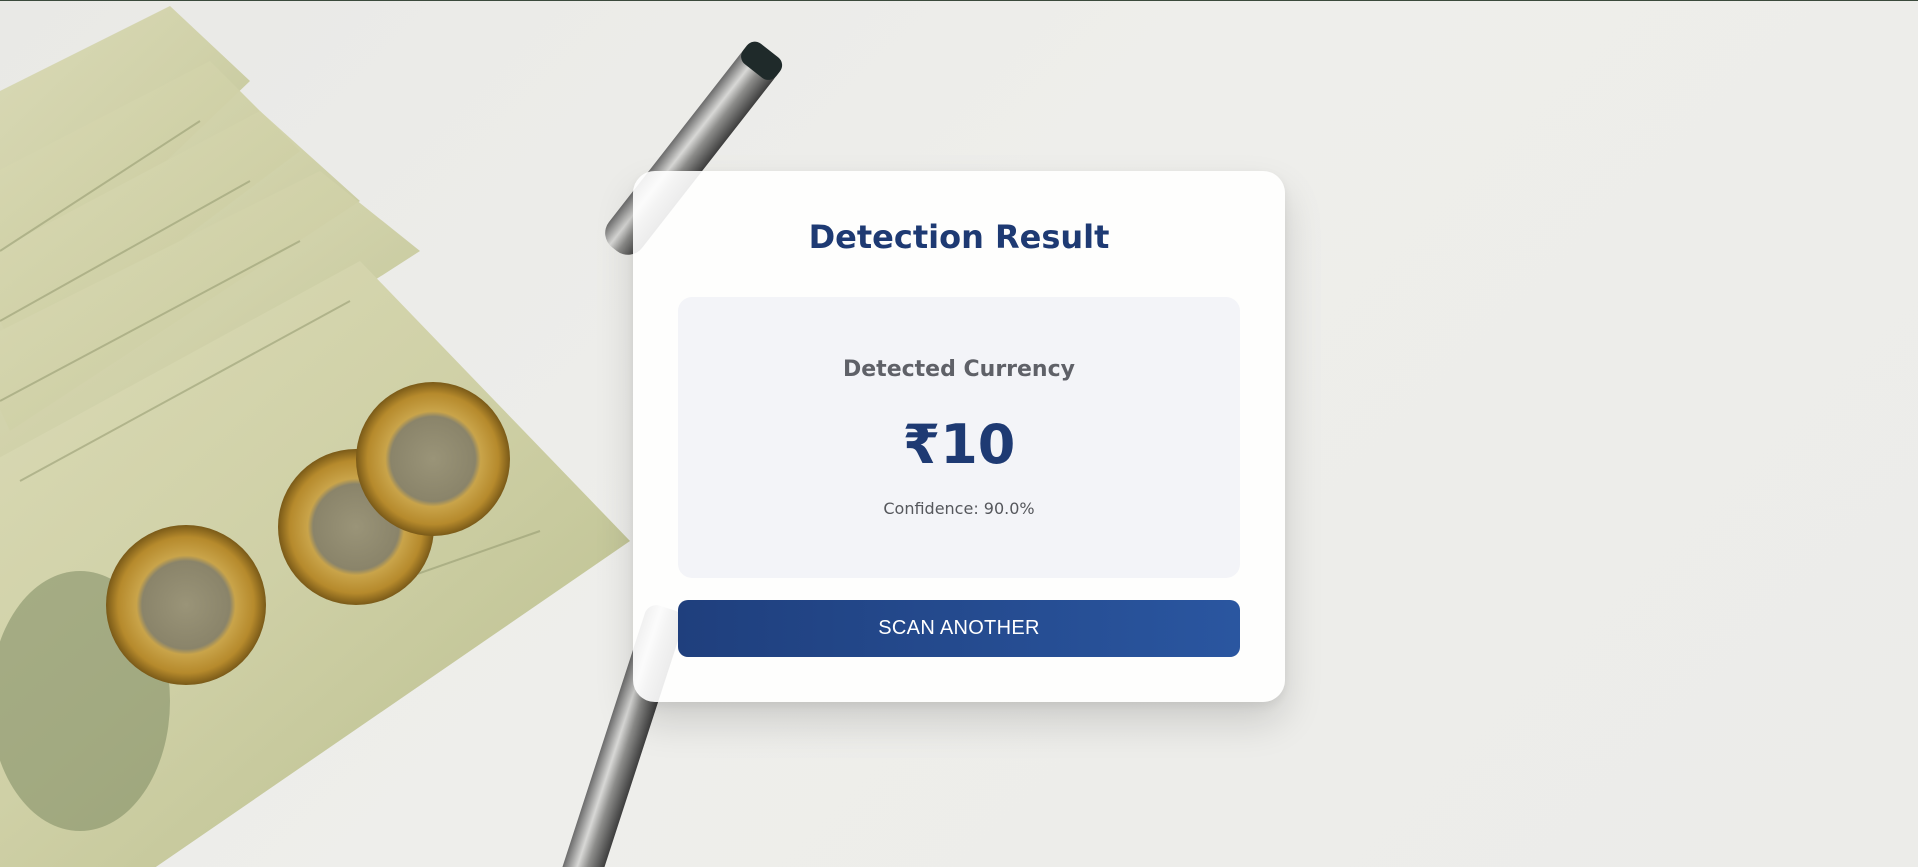  I want to click on detected-currency-label: Detected Currency, so click(959, 369).